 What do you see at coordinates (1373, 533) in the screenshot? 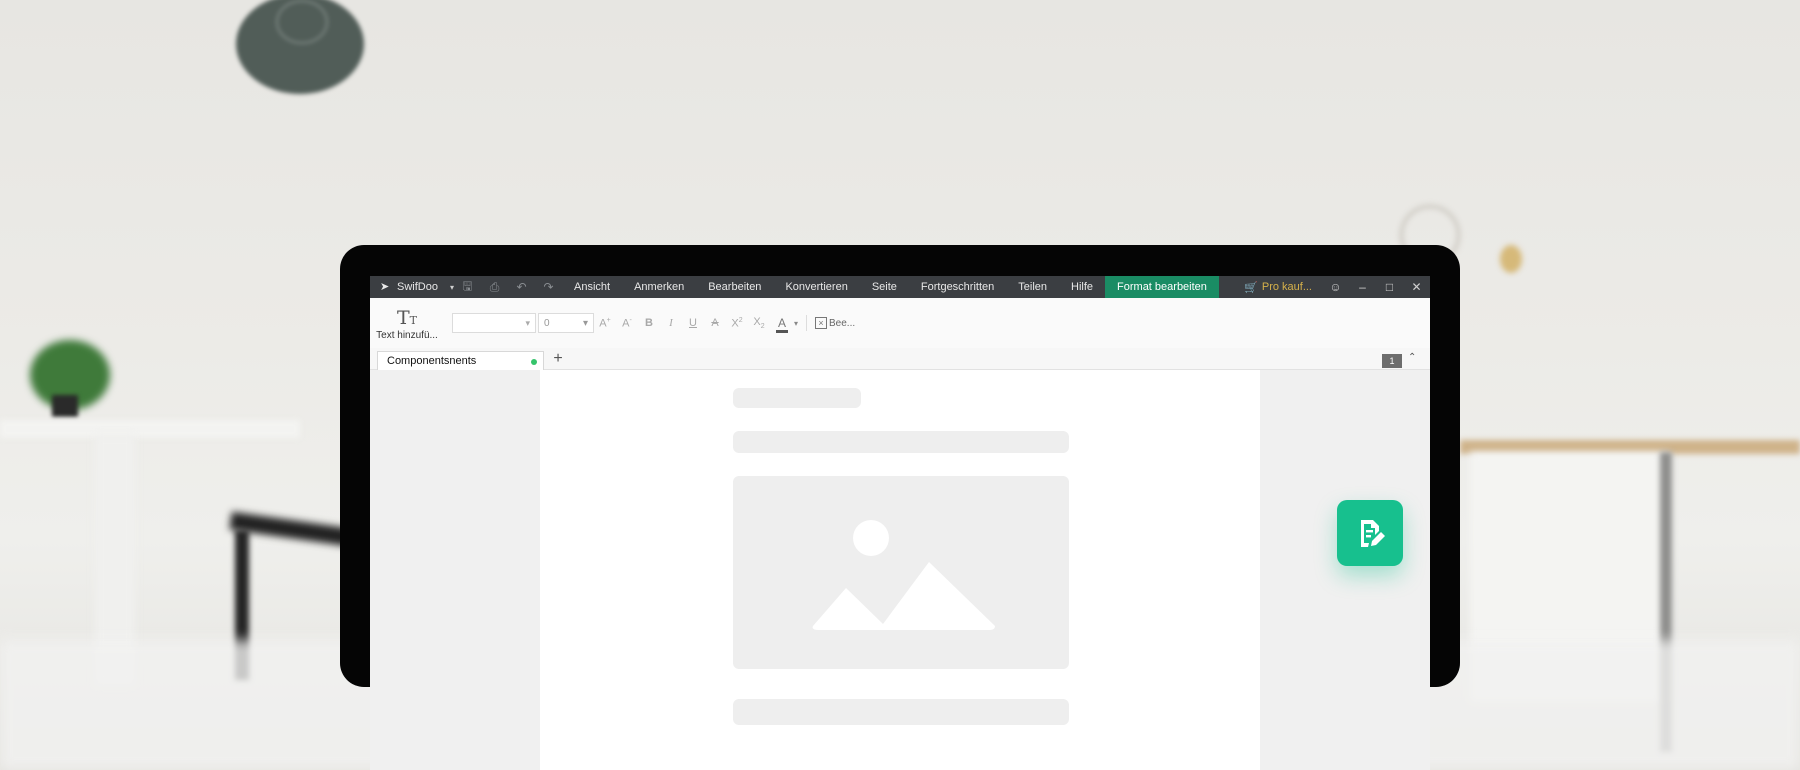
I see `edit-document-icon` at bounding box center [1373, 533].